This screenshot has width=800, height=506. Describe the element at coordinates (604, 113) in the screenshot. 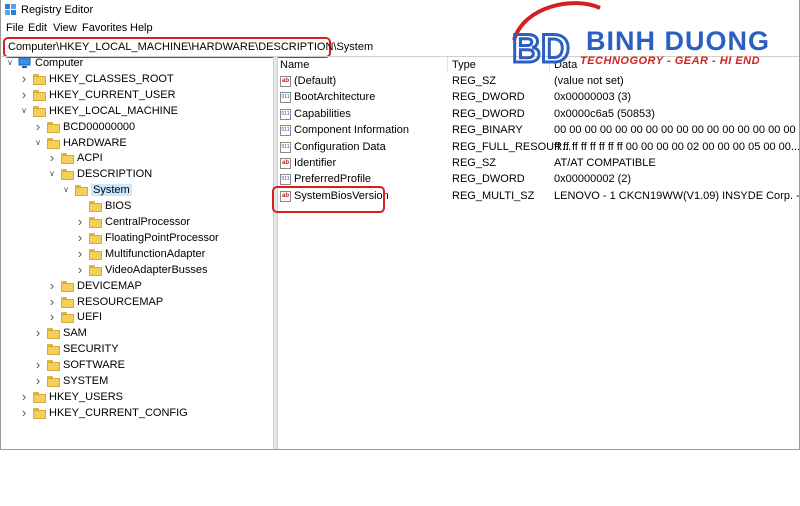

I see `value-data: 0x0000c6a5 (50853)` at that location.